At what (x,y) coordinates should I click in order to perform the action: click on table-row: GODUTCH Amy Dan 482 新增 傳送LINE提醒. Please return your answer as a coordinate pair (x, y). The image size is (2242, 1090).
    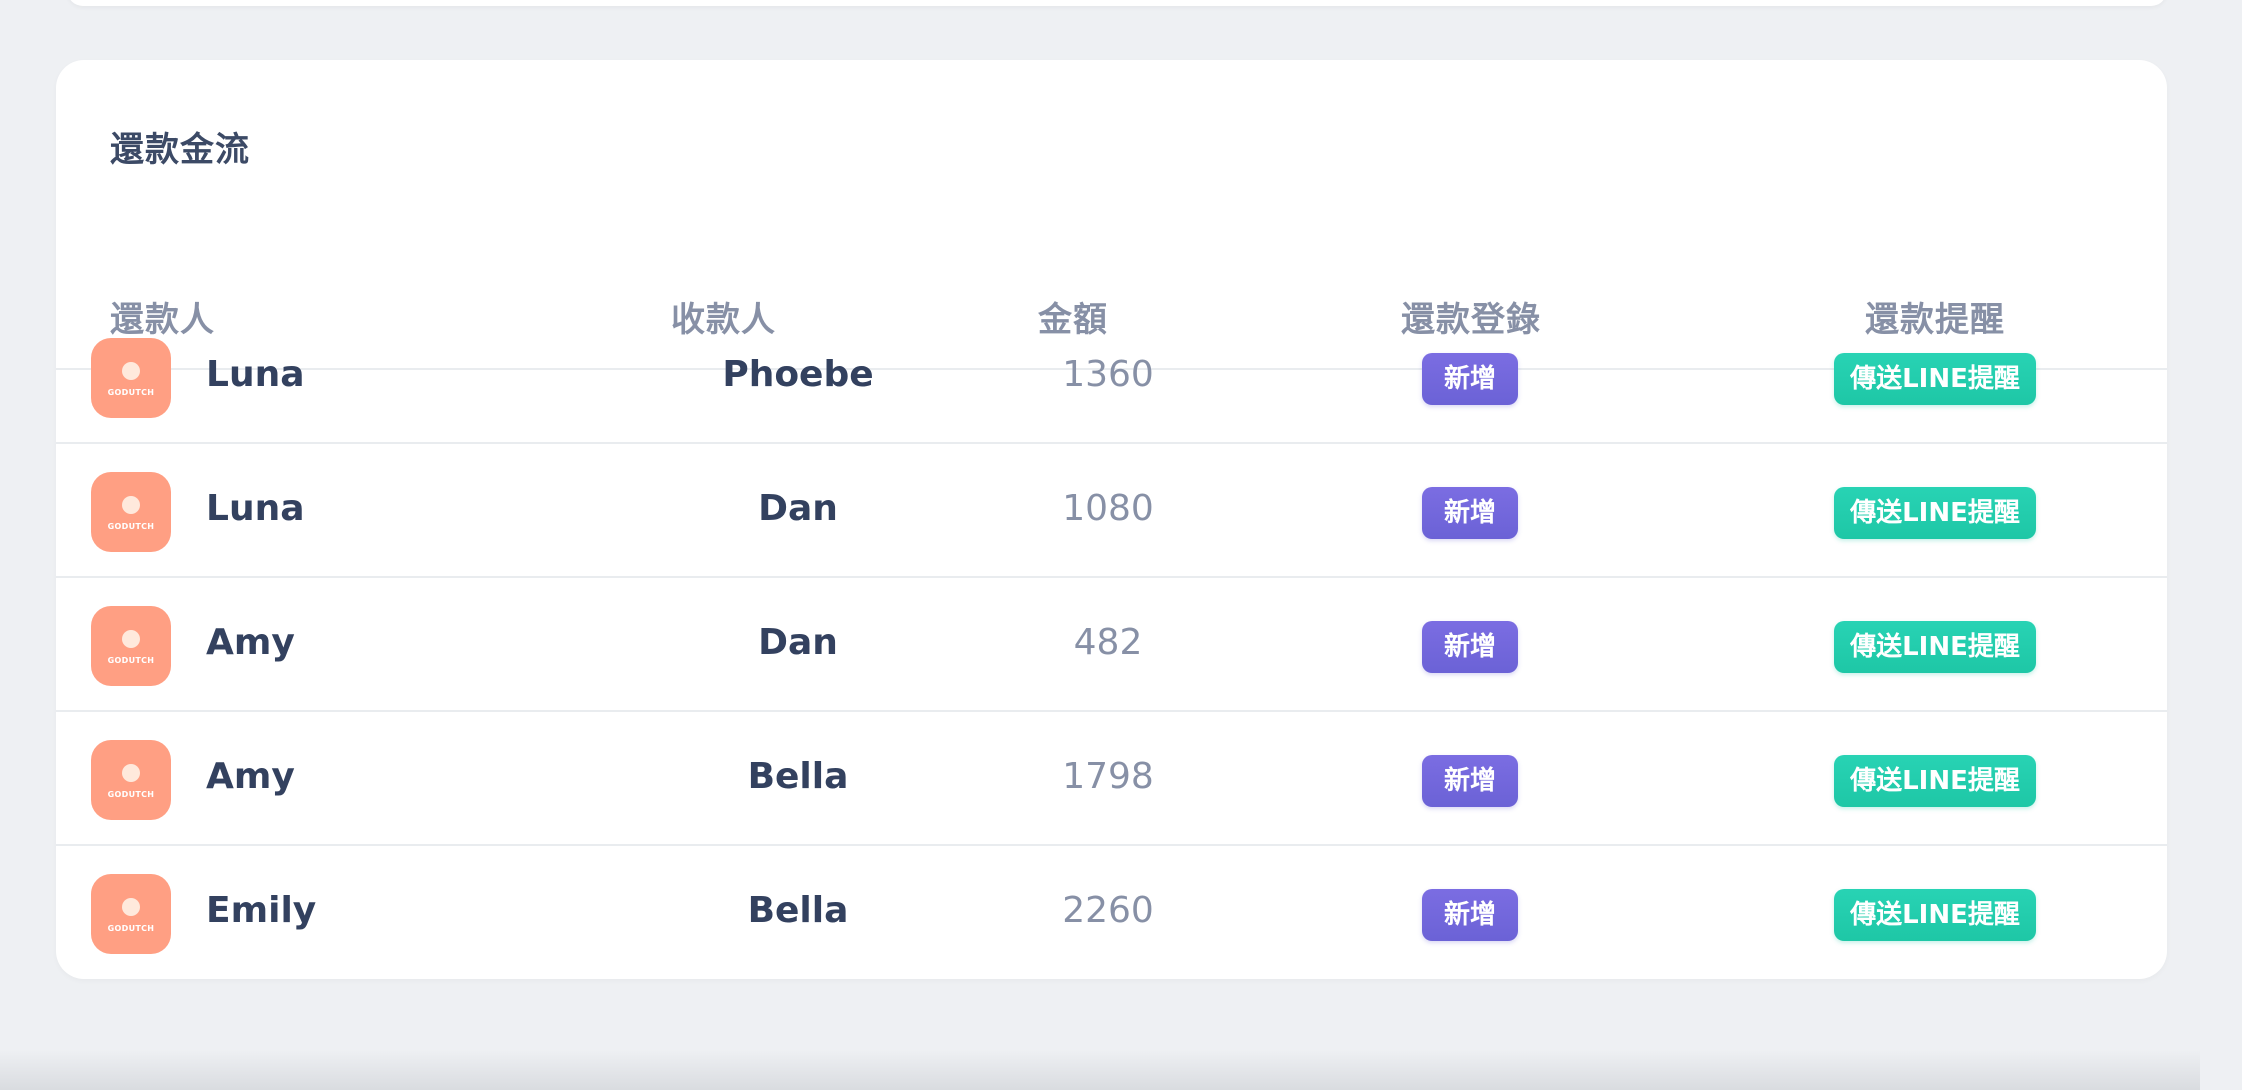
    Looking at the image, I should click on (1111, 645).